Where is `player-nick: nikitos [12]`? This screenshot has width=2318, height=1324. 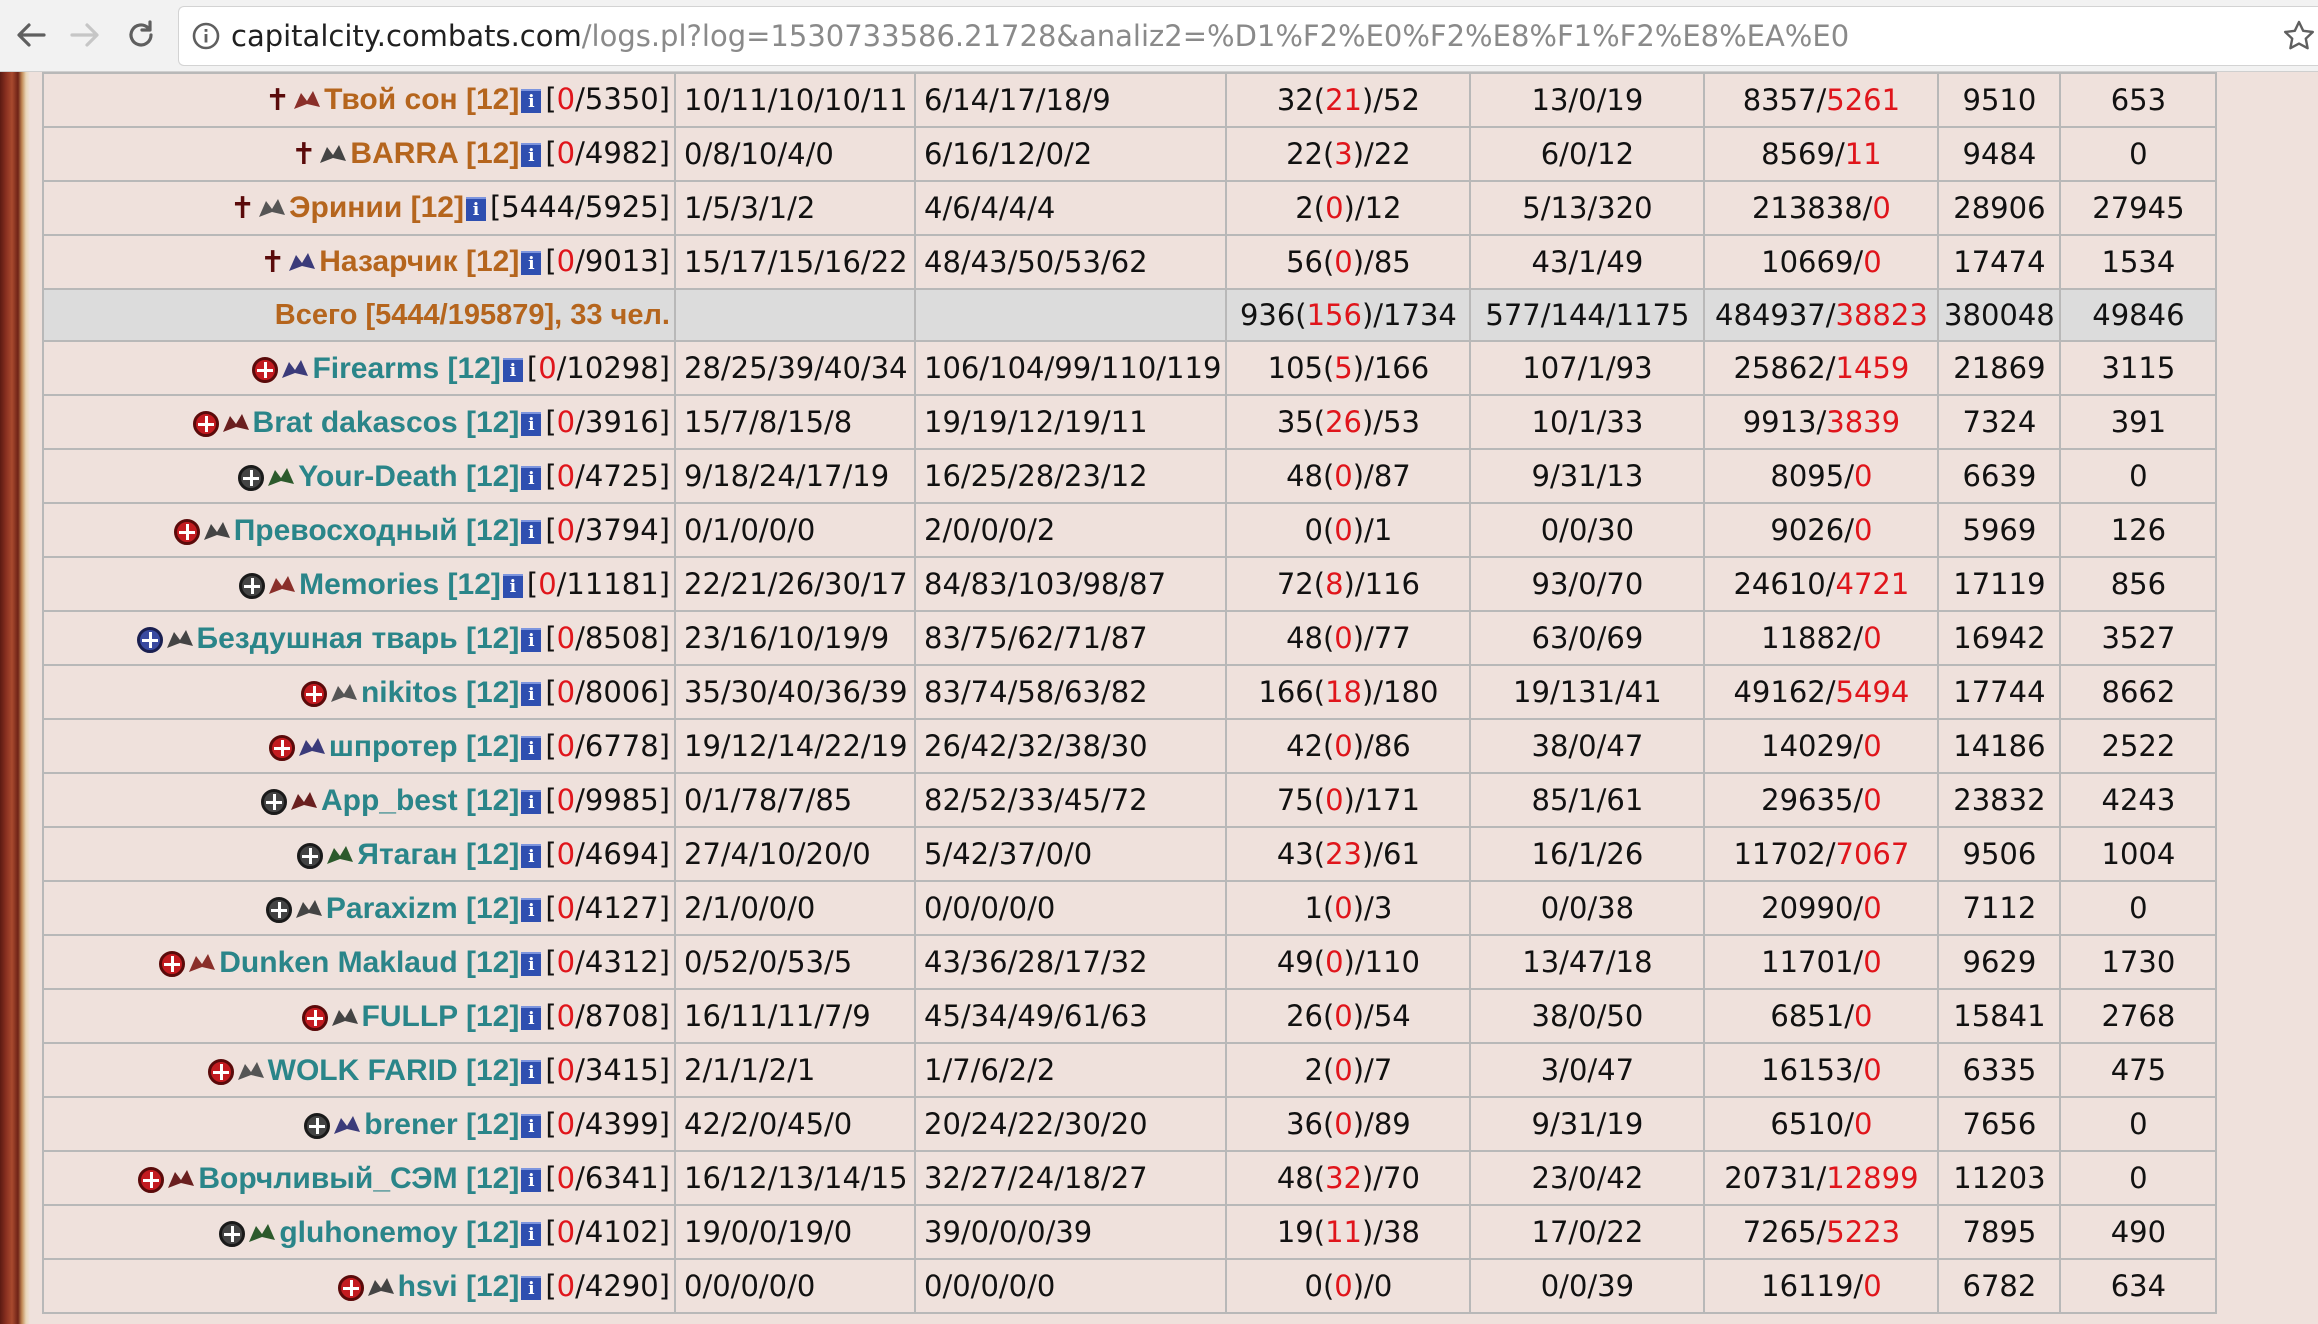 player-nick: nikitos [12] is located at coordinates (440, 692).